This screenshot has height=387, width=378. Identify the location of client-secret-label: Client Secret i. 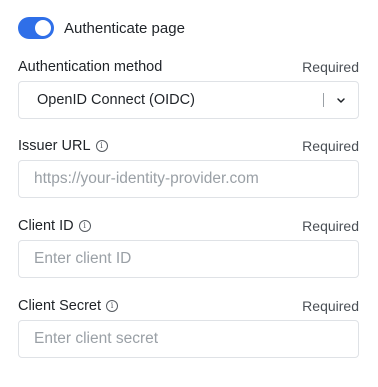
(68, 306).